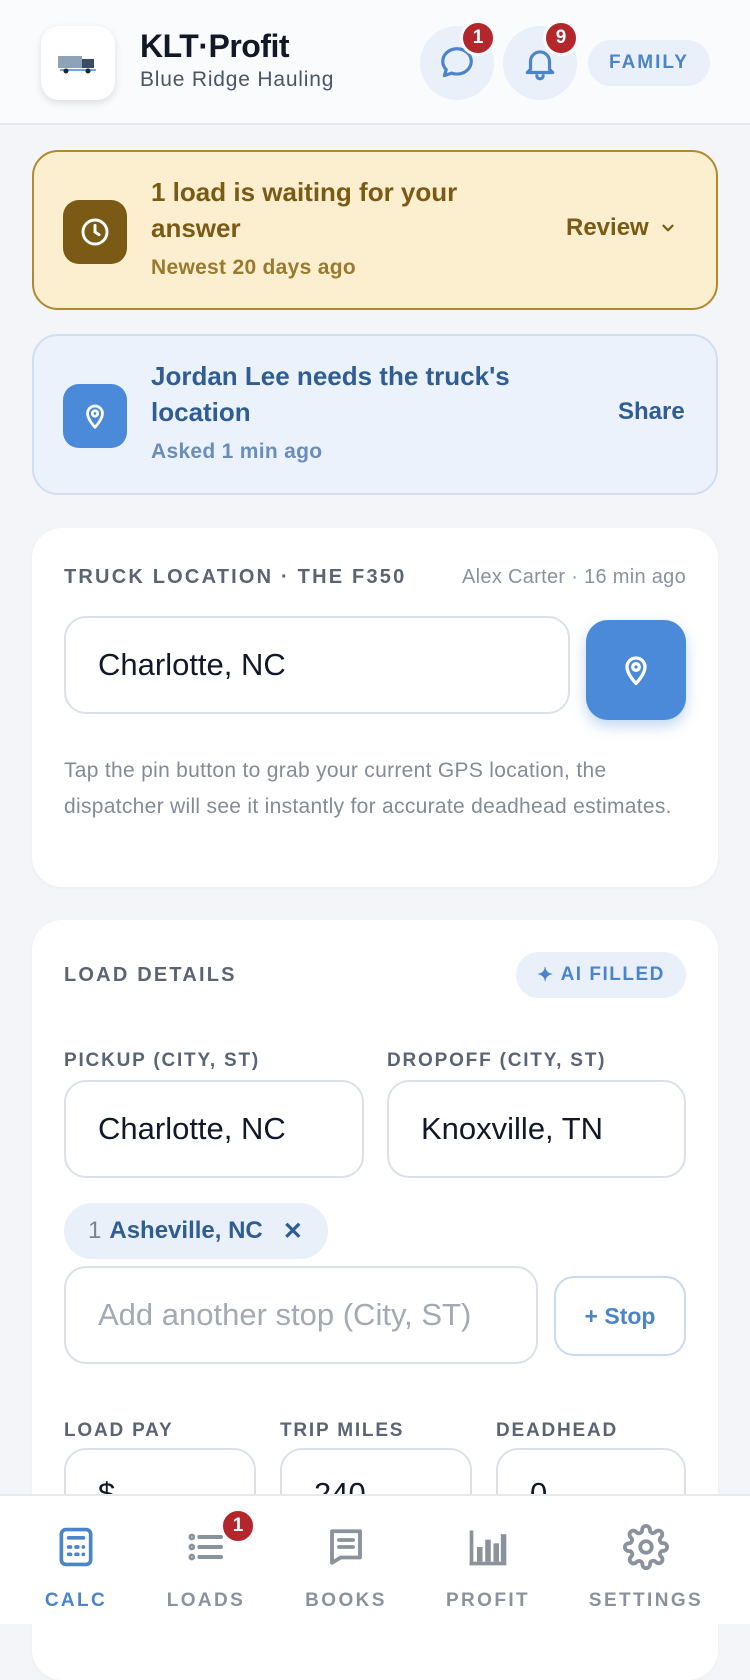  I want to click on deadhead-label: DEADHEAD, so click(557, 1430).